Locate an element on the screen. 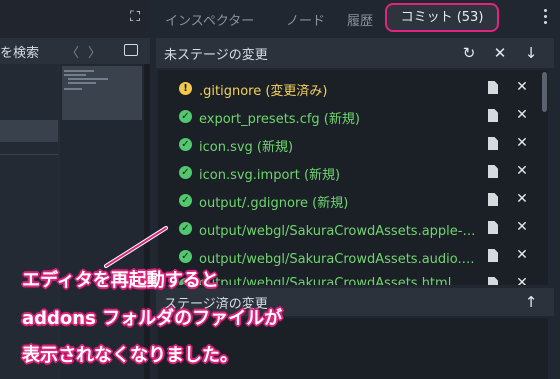 This screenshot has height=379, width=560. annotation-line-2: addons フォルダのファイルが is located at coordinates (152, 318).